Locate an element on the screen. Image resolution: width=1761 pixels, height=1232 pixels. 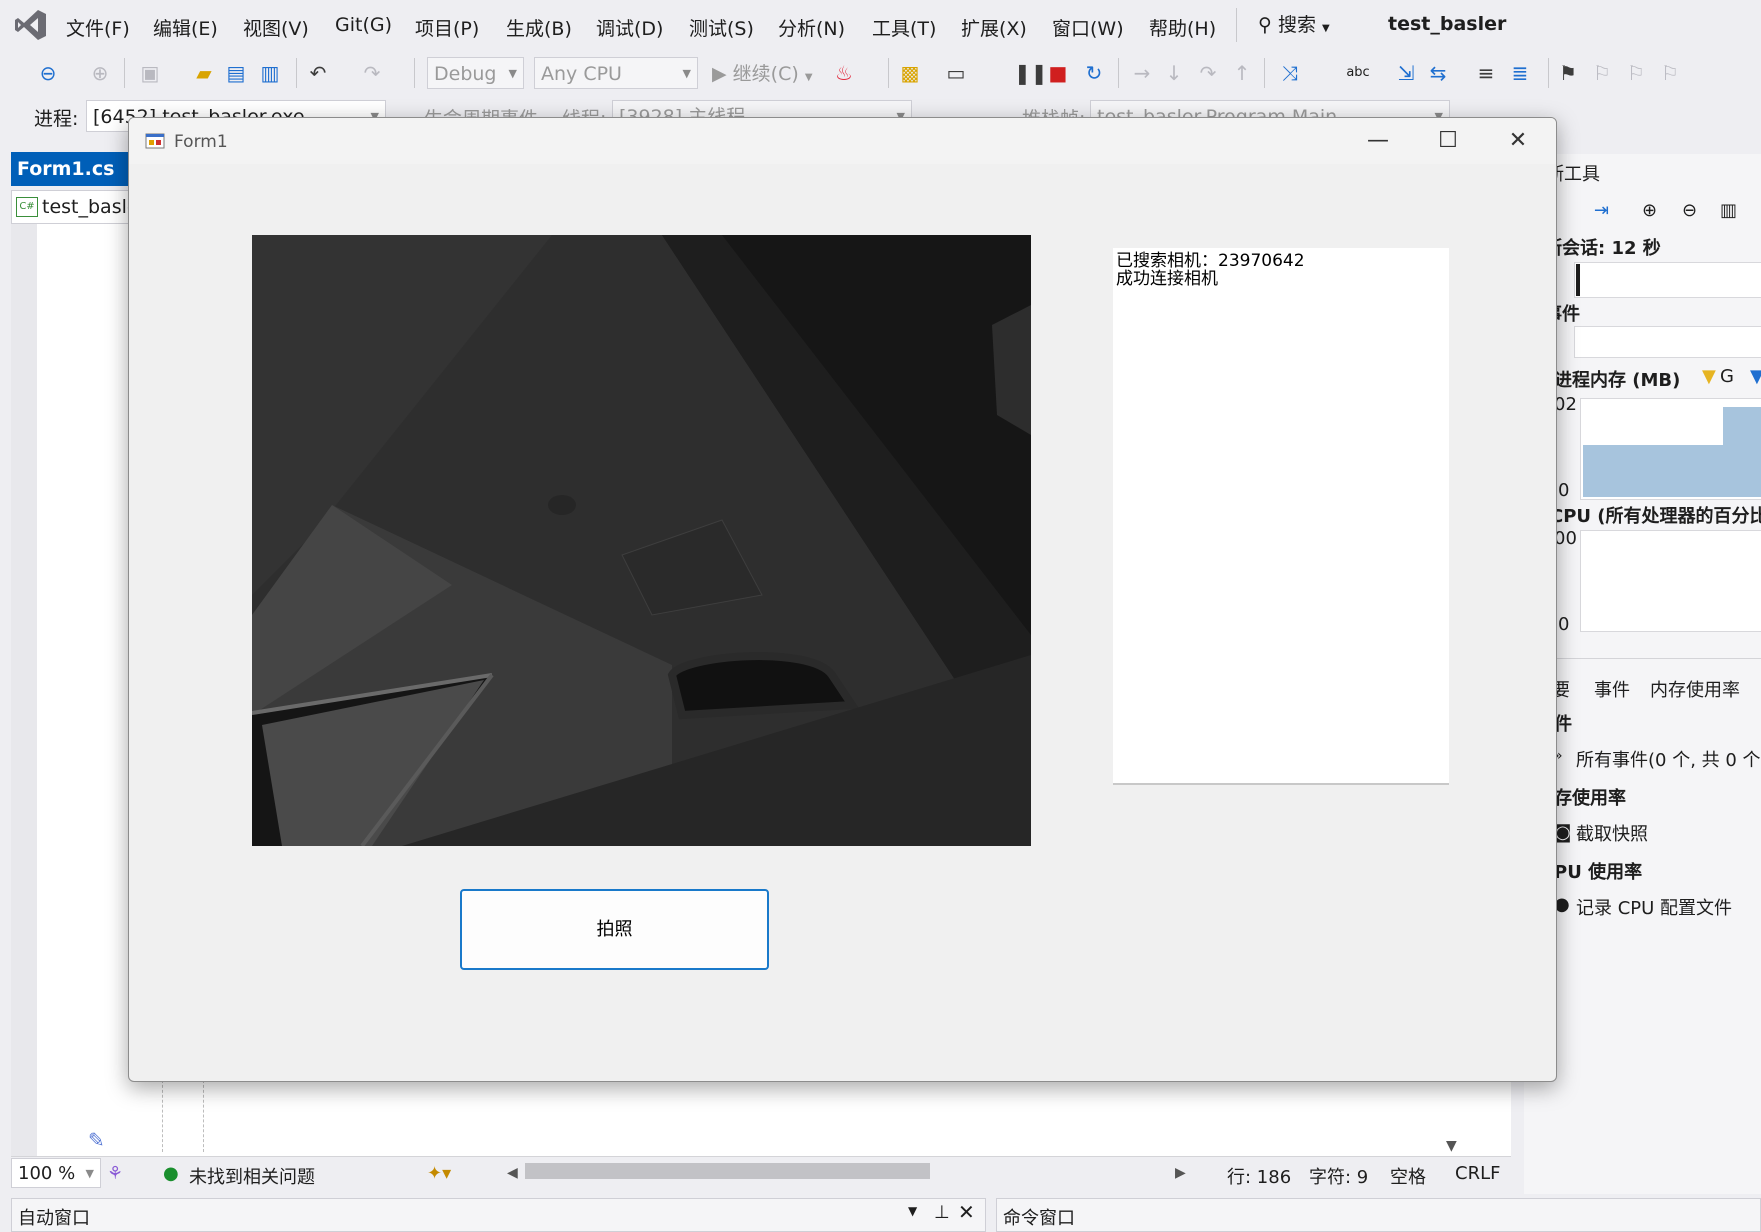
memory-chart-title: 进程内存 (MB) is located at coordinates (1617, 380).